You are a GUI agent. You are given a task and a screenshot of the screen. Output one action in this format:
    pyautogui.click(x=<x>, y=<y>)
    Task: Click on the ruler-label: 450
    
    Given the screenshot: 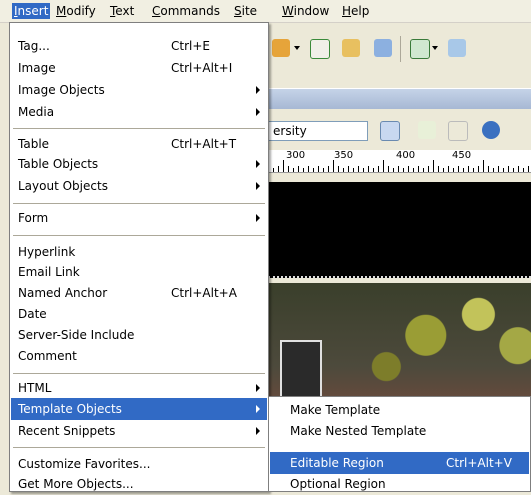 What is the action you would take?
    pyautogui.click(x=462, y=155)
    